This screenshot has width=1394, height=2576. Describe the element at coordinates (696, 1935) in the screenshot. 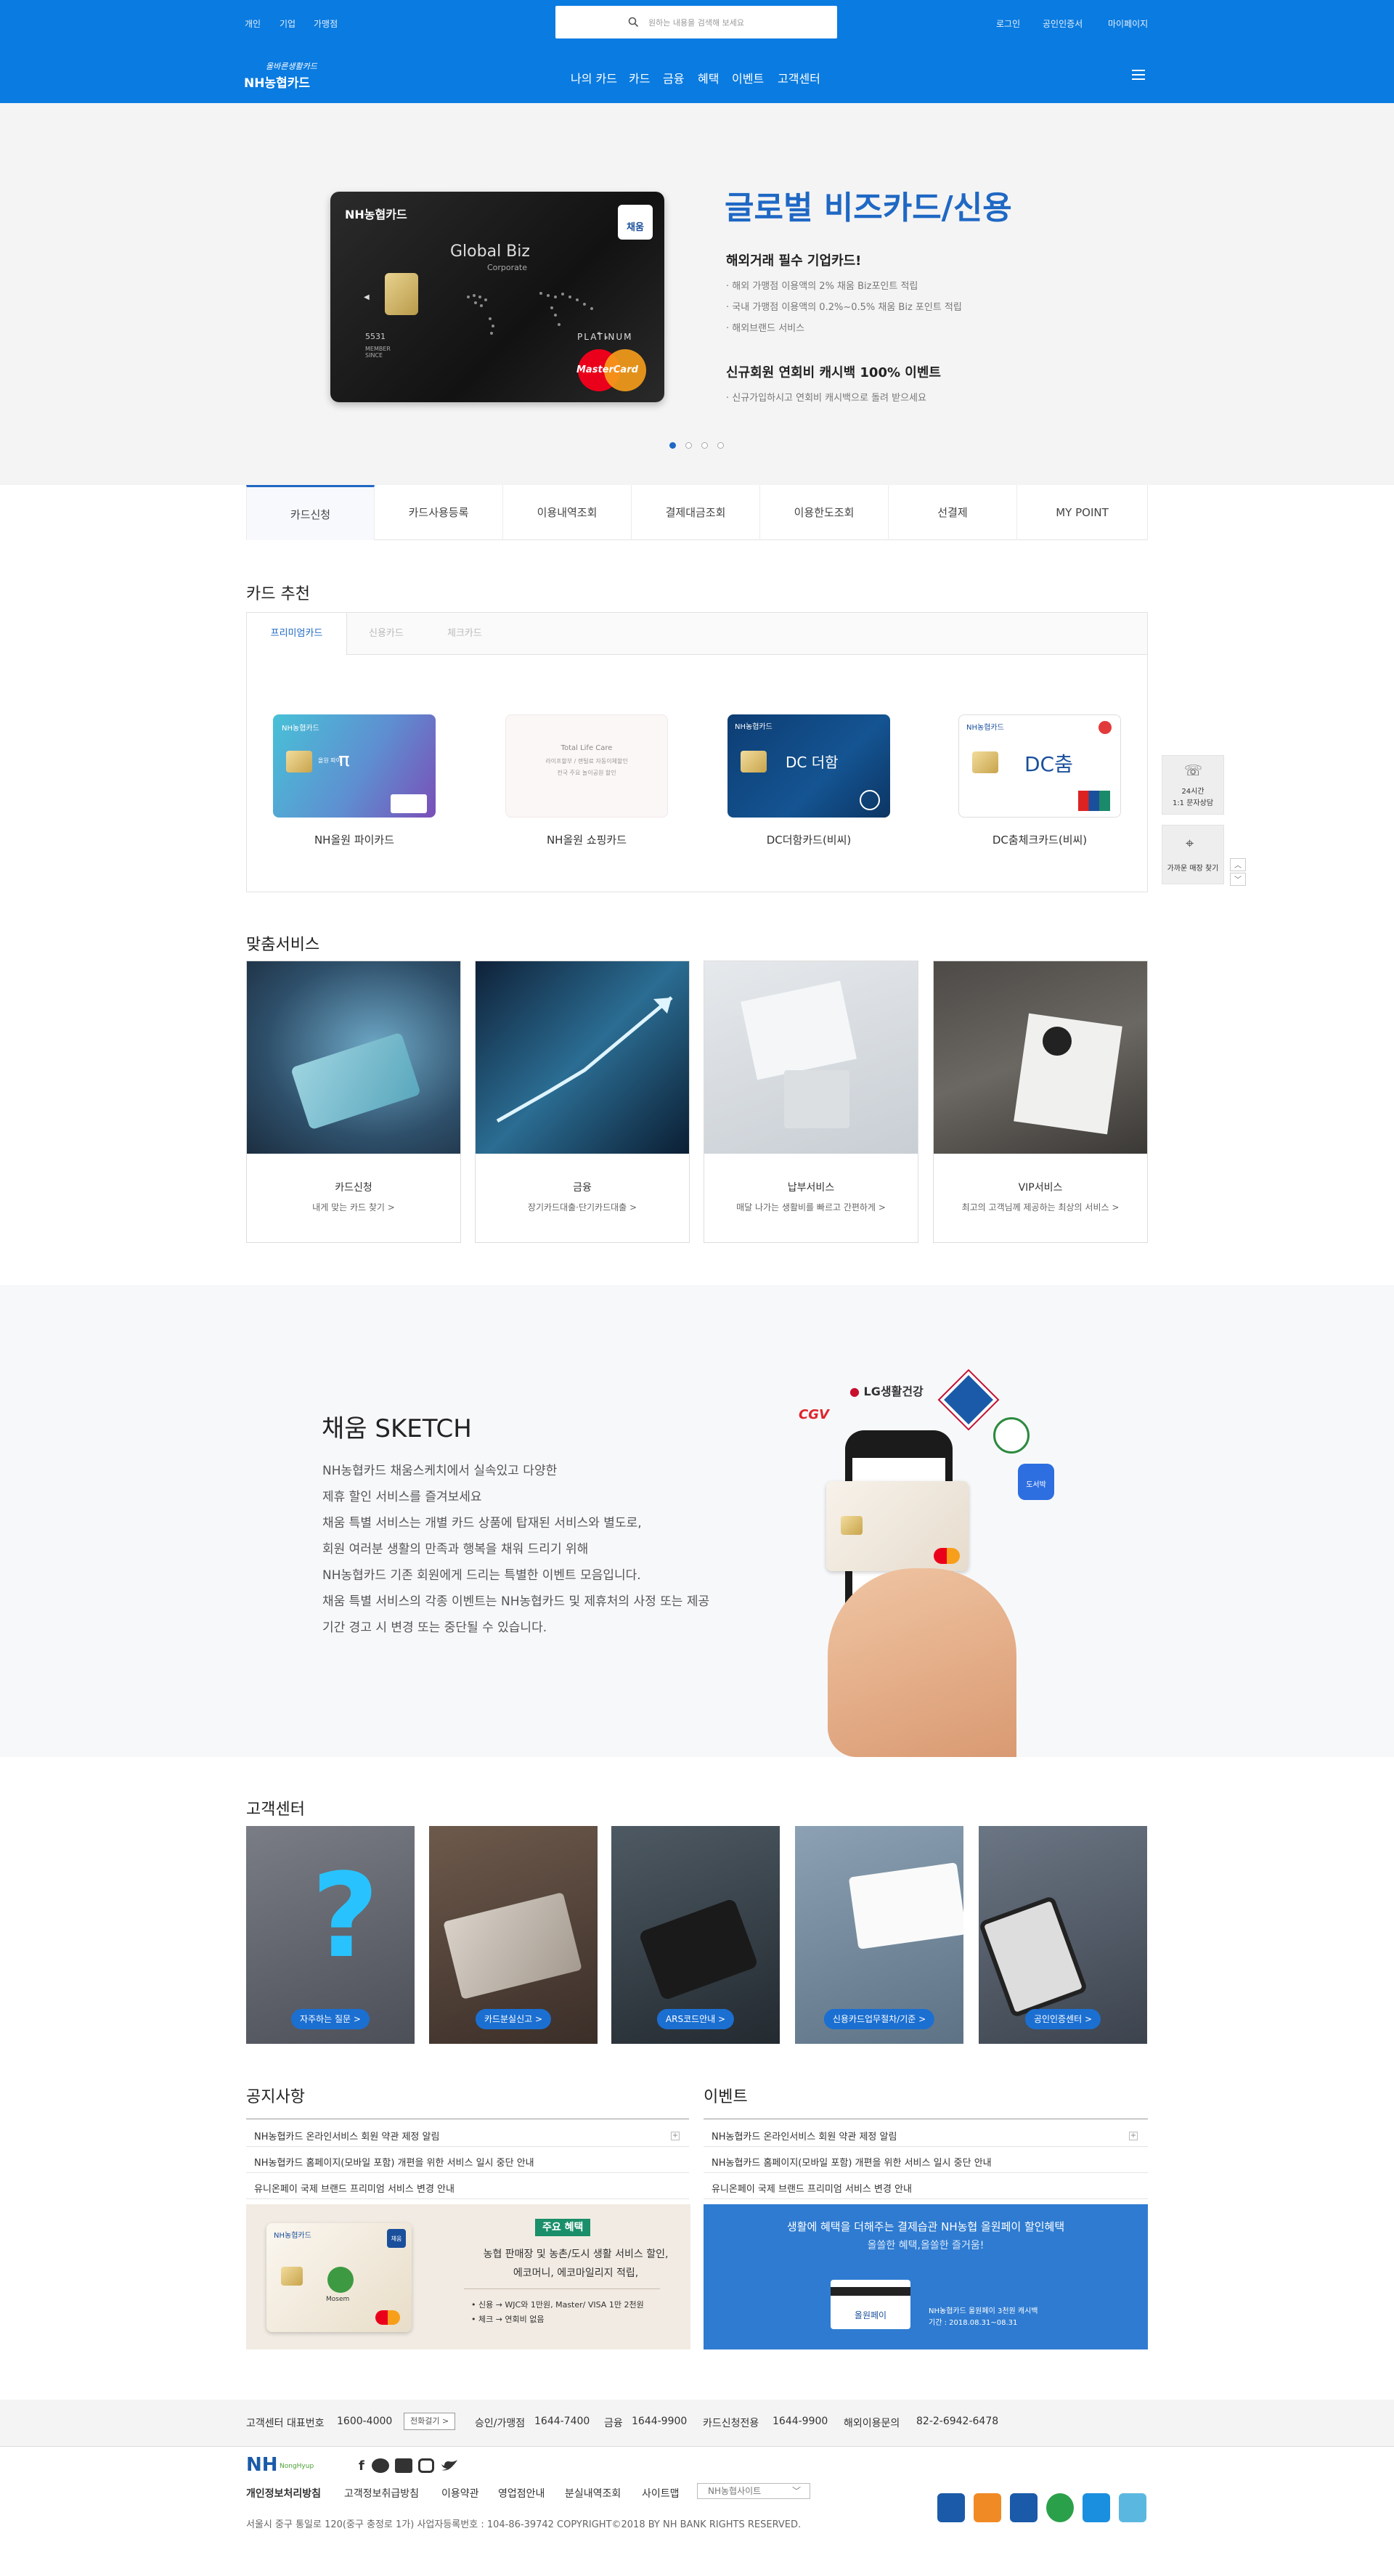

I see `ars-tile: ARS코드안내 >` at that location.